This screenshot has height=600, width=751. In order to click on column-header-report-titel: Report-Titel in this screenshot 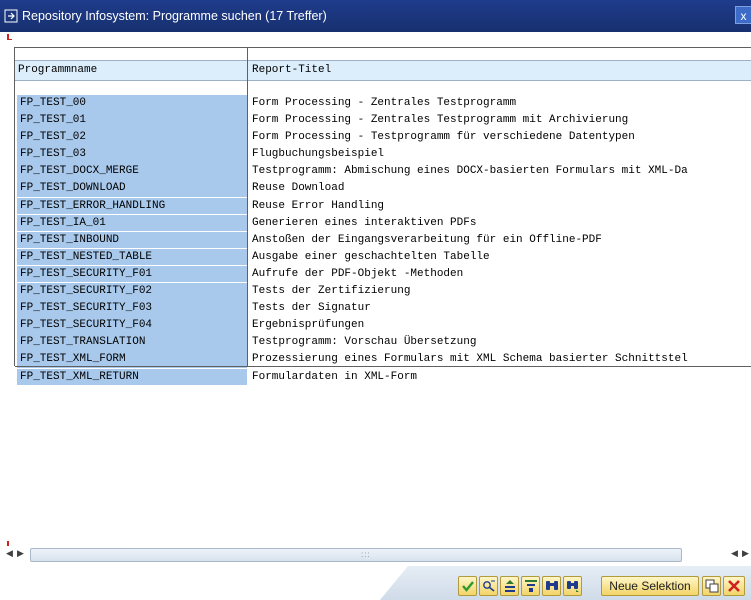, I will do `click(499, 70)`.